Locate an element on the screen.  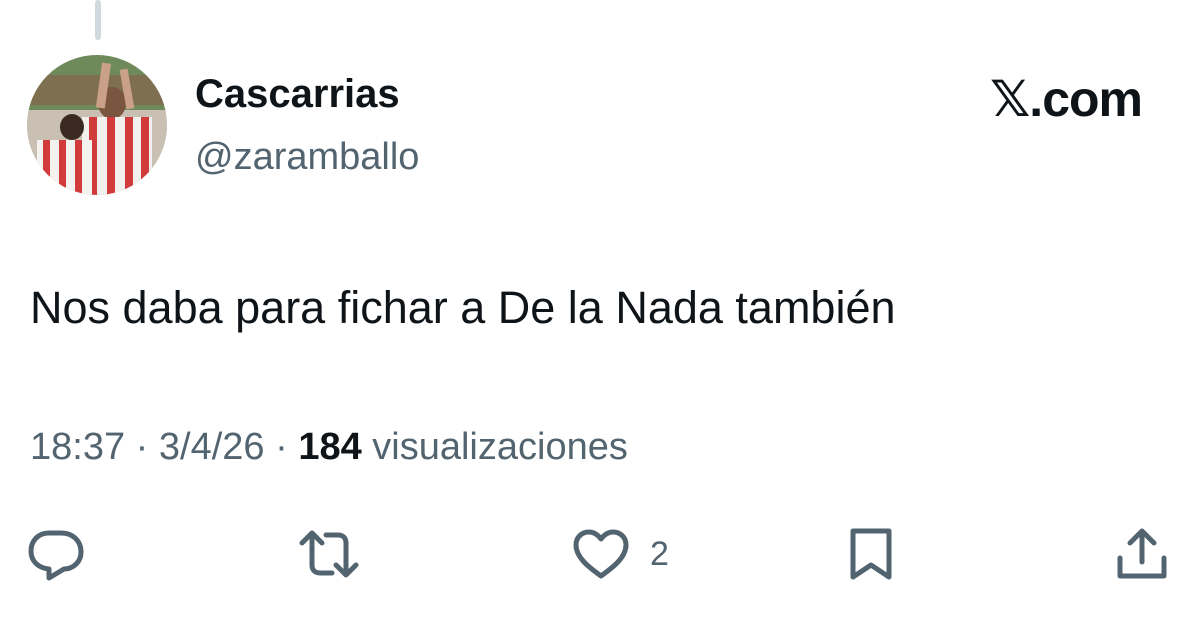
share-icon is located at coordinates (1142, 553).